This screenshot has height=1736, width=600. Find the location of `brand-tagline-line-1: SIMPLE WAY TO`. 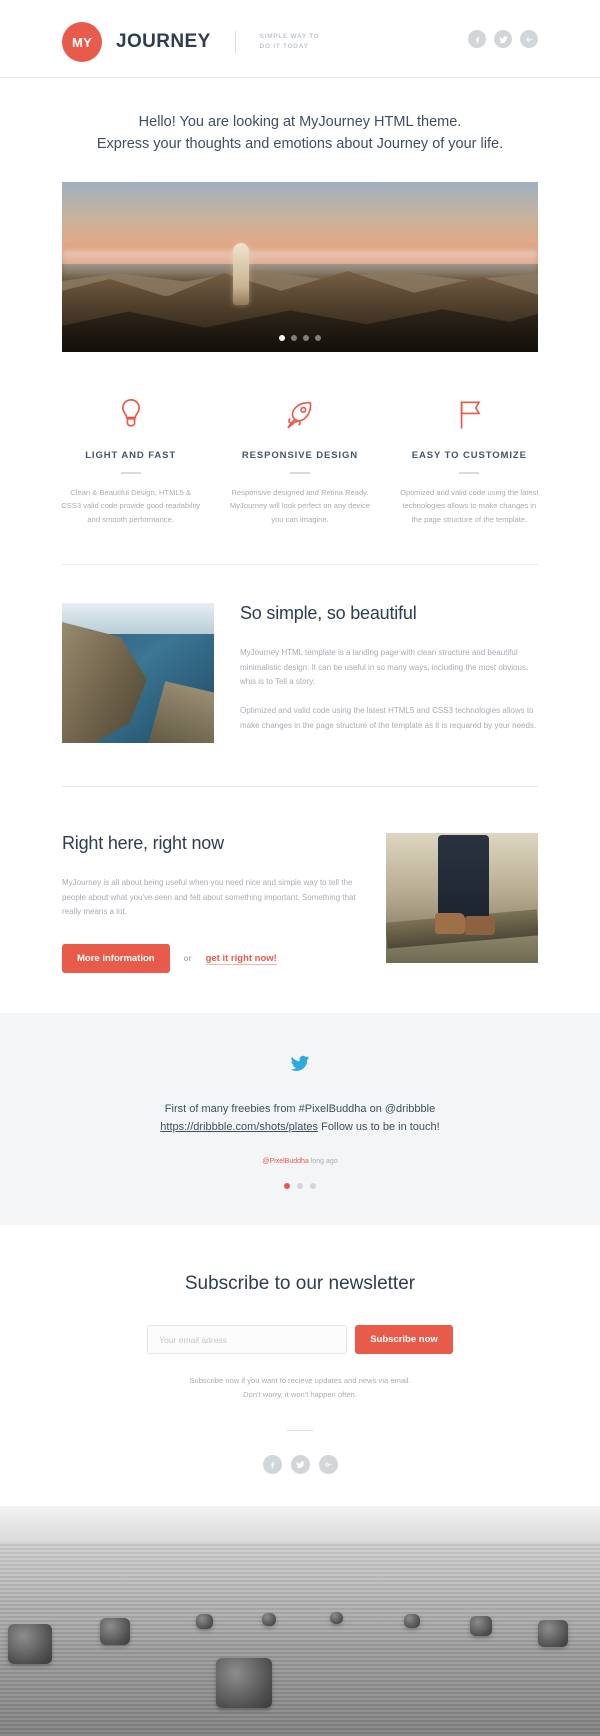

brand-tagline-line-1: SIMPLE WAY TO is located at coordinates (289, 37).